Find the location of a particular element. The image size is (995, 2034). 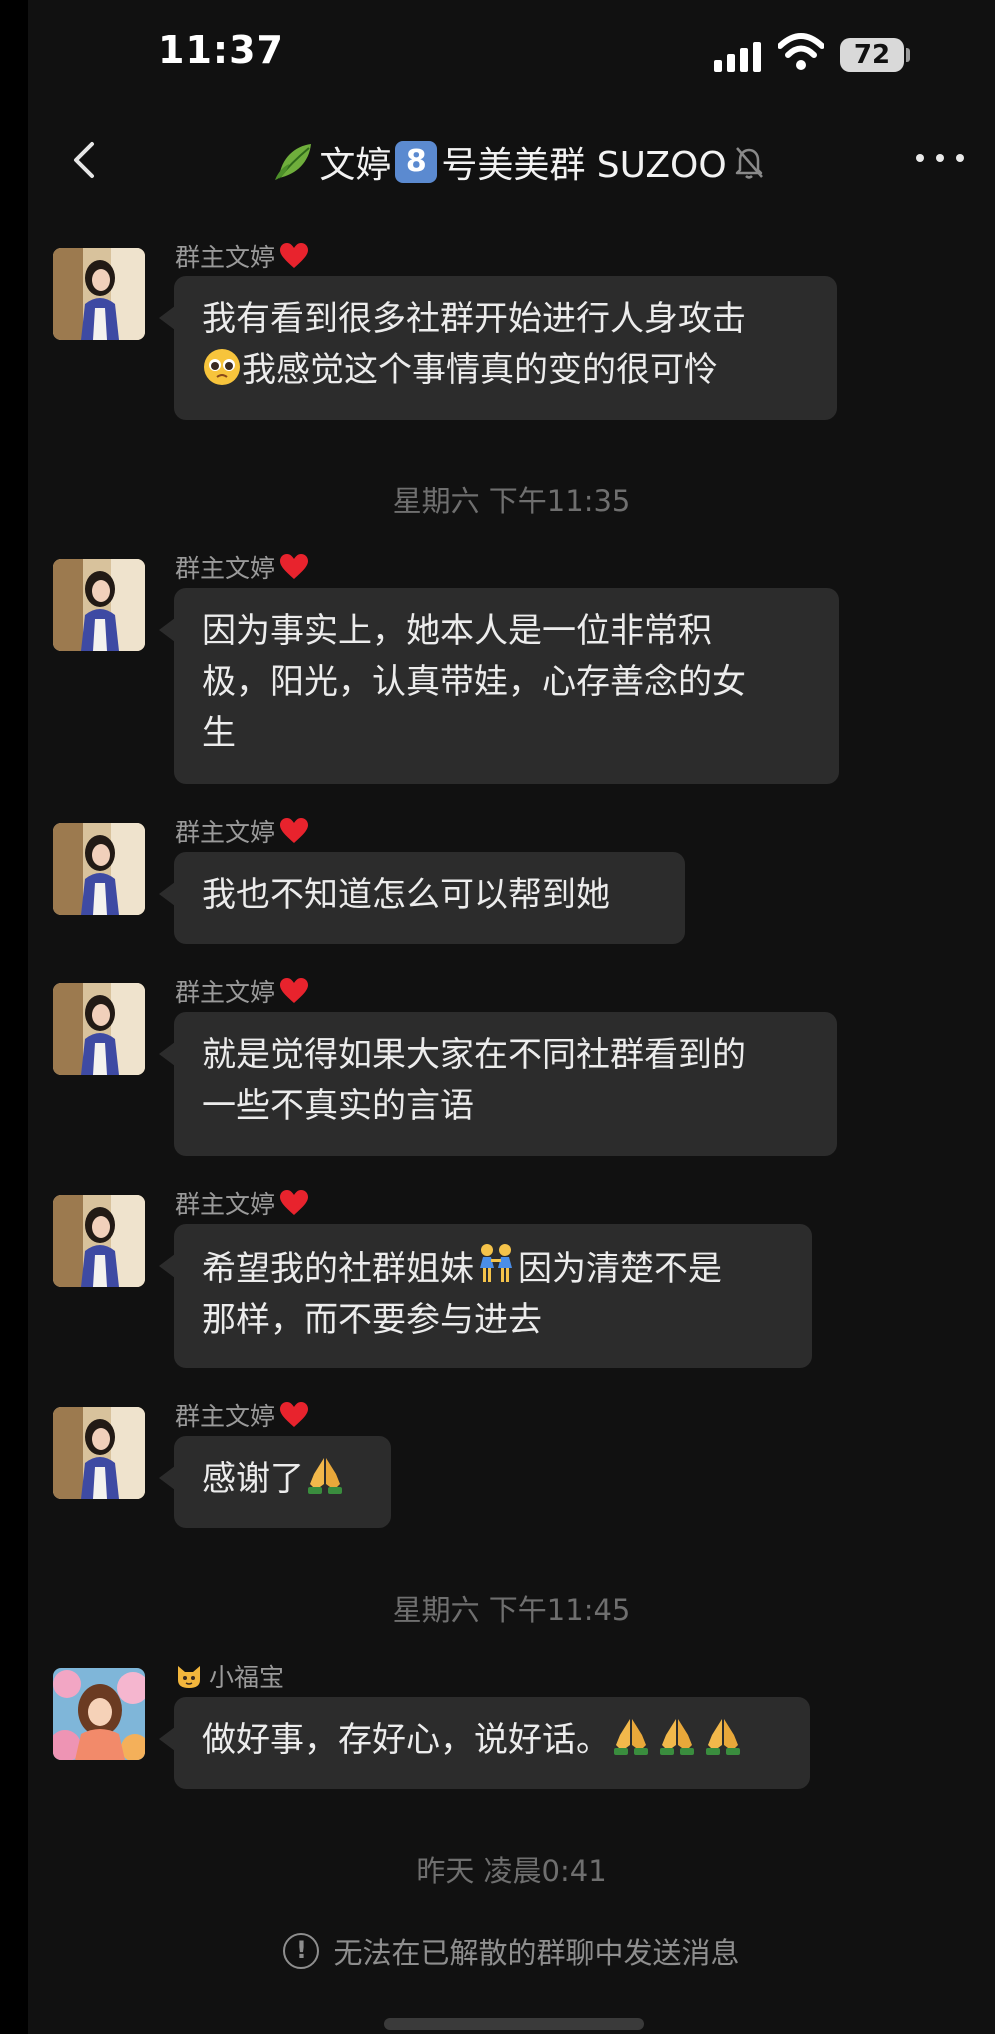

more-dots-icon is located at coordinates (941, 158).